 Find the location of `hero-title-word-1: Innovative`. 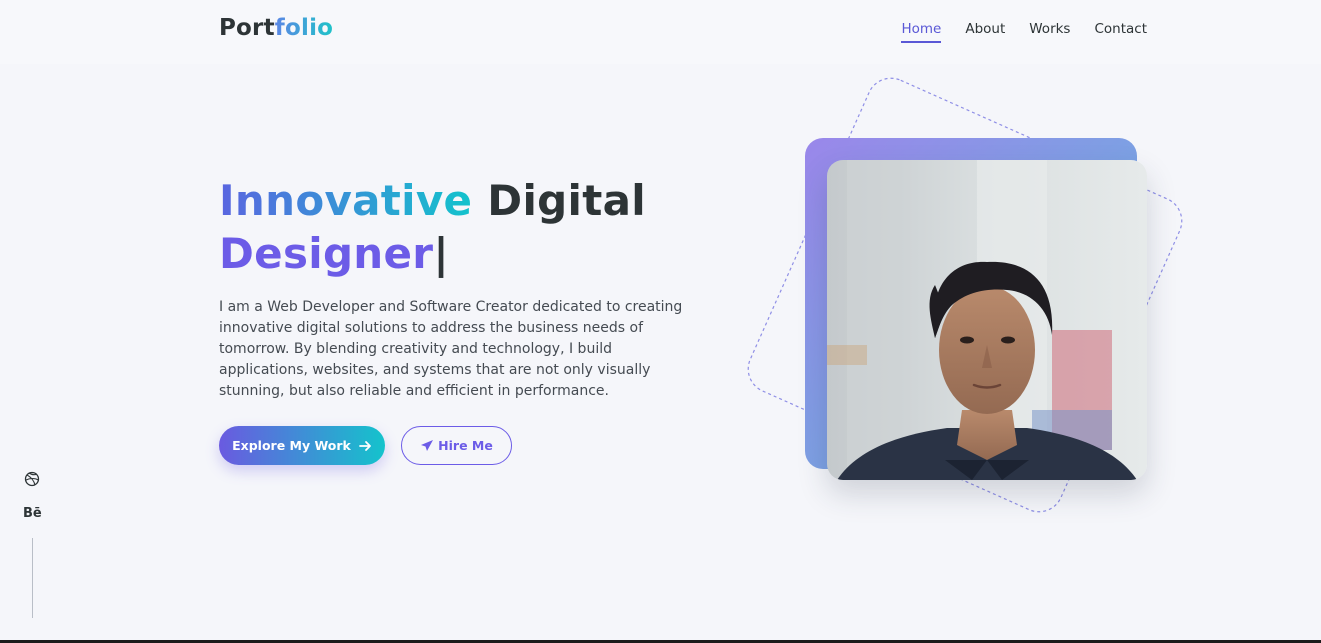

hero-title-word-1: Innovative is located at coordinates (346, 200).